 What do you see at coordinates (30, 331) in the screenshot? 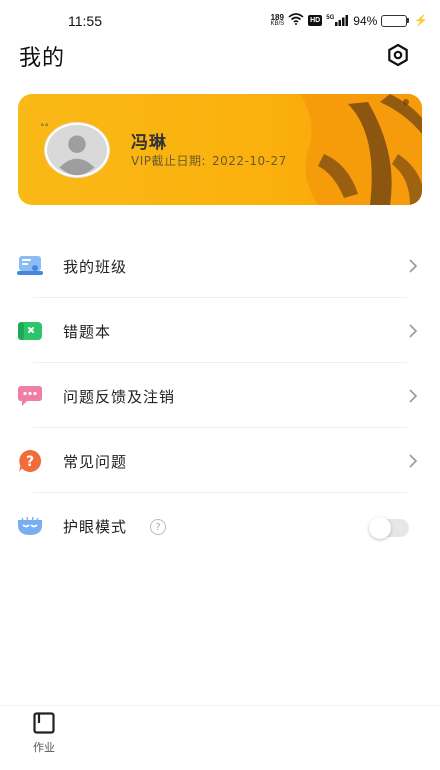
I see `wrong-book-icon` at bounding box center [30, 331].